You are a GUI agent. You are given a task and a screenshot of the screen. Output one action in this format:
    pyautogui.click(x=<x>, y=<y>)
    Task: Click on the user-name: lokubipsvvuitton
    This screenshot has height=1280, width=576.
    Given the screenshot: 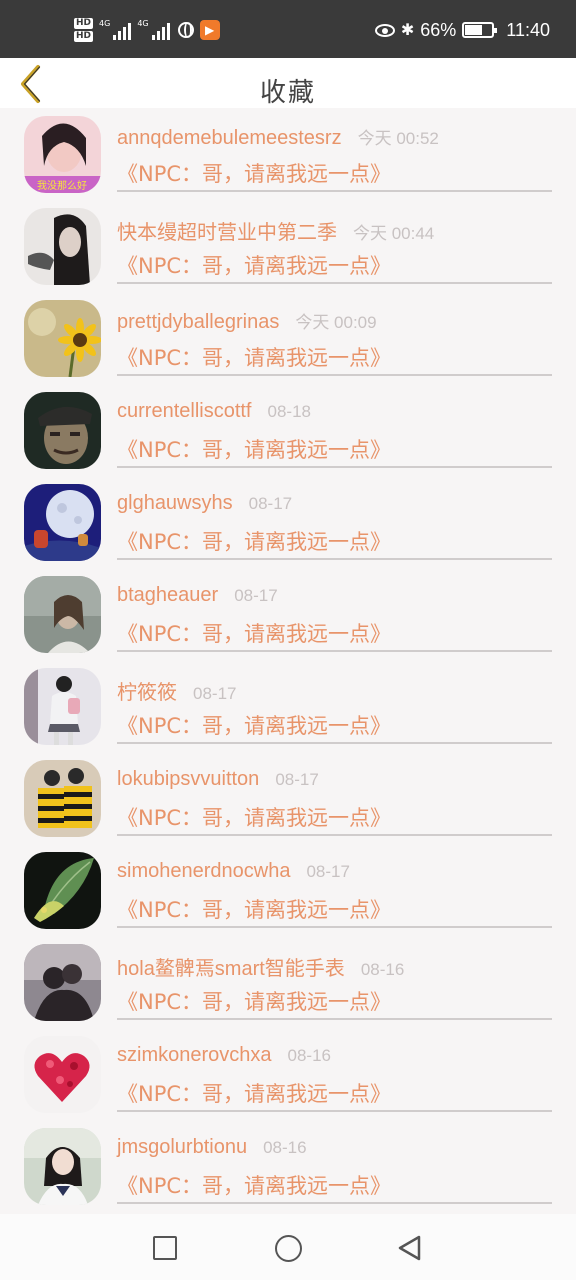 What is the action you would take?
    pyautogui.click(x=188, y=779)
    